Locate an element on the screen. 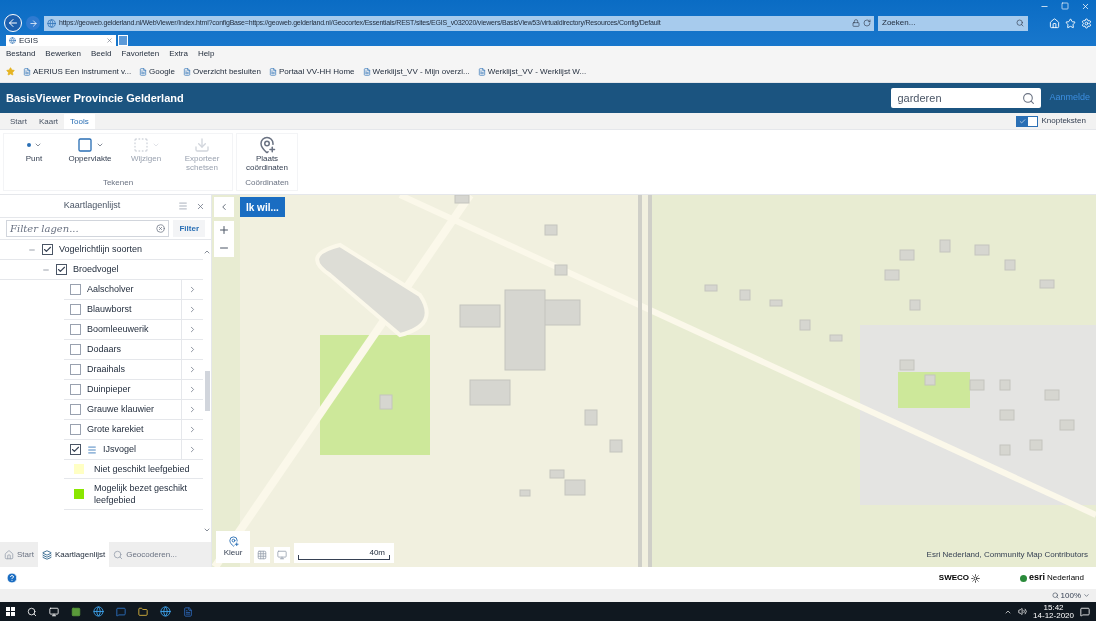 Image resolution: width=1096 pixels, height=621 pixels. lock-icon is located at coordinates (856, 23).